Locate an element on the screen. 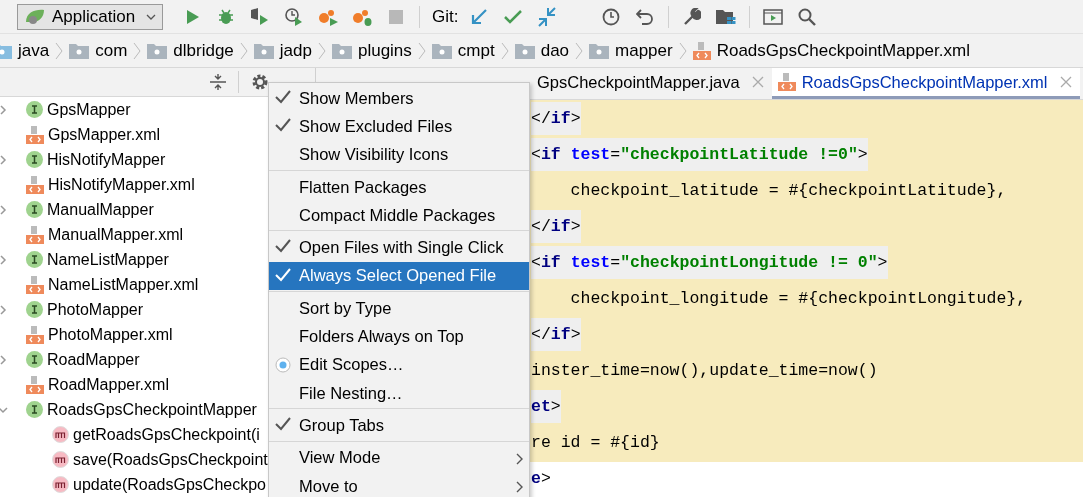 This screenshot has height=497, width=1083. tree-item: ManualMapper.xml is located at coordinates (116, 234).